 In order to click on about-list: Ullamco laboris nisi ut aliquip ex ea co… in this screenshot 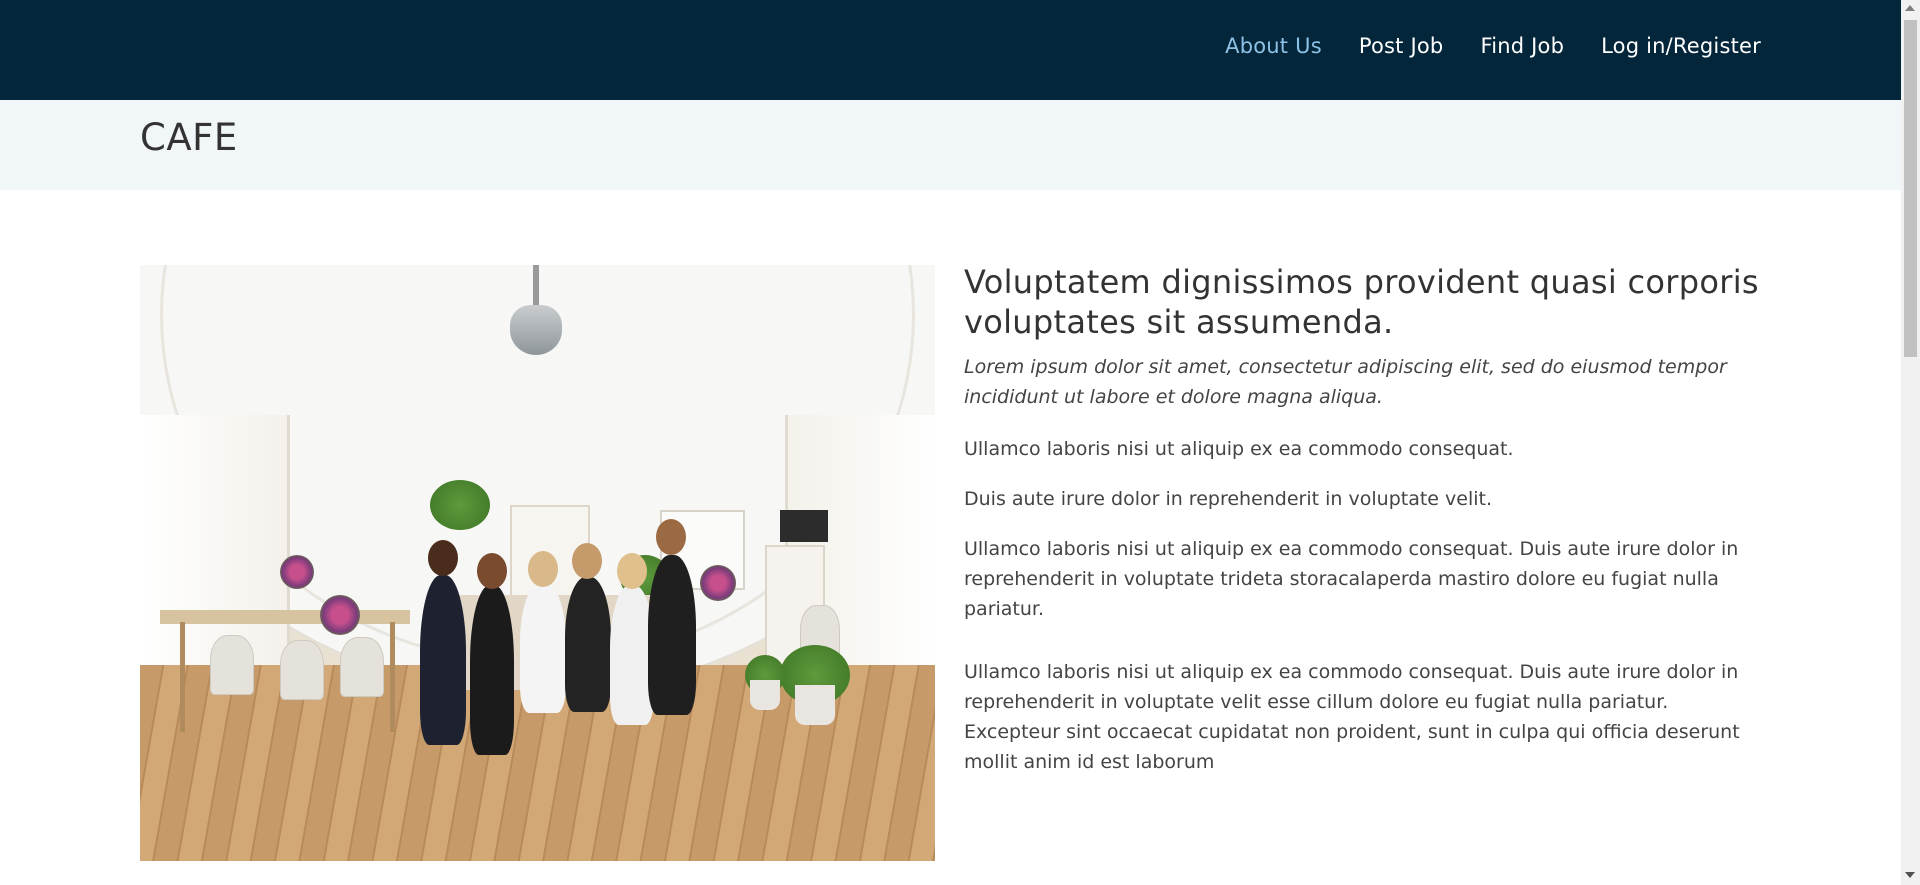, I will do `click(1364, 529)`.